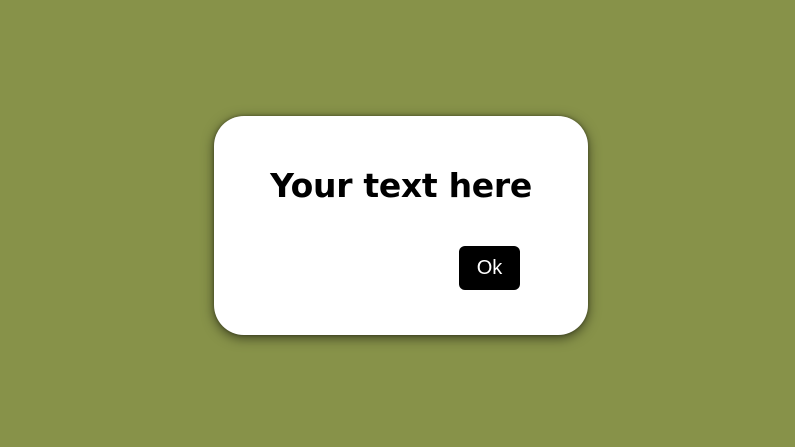  What do you see at coordinates (401, 185) in the screenshot?
I see `dialog-title: Your text here` at bounding box center [401, 185].